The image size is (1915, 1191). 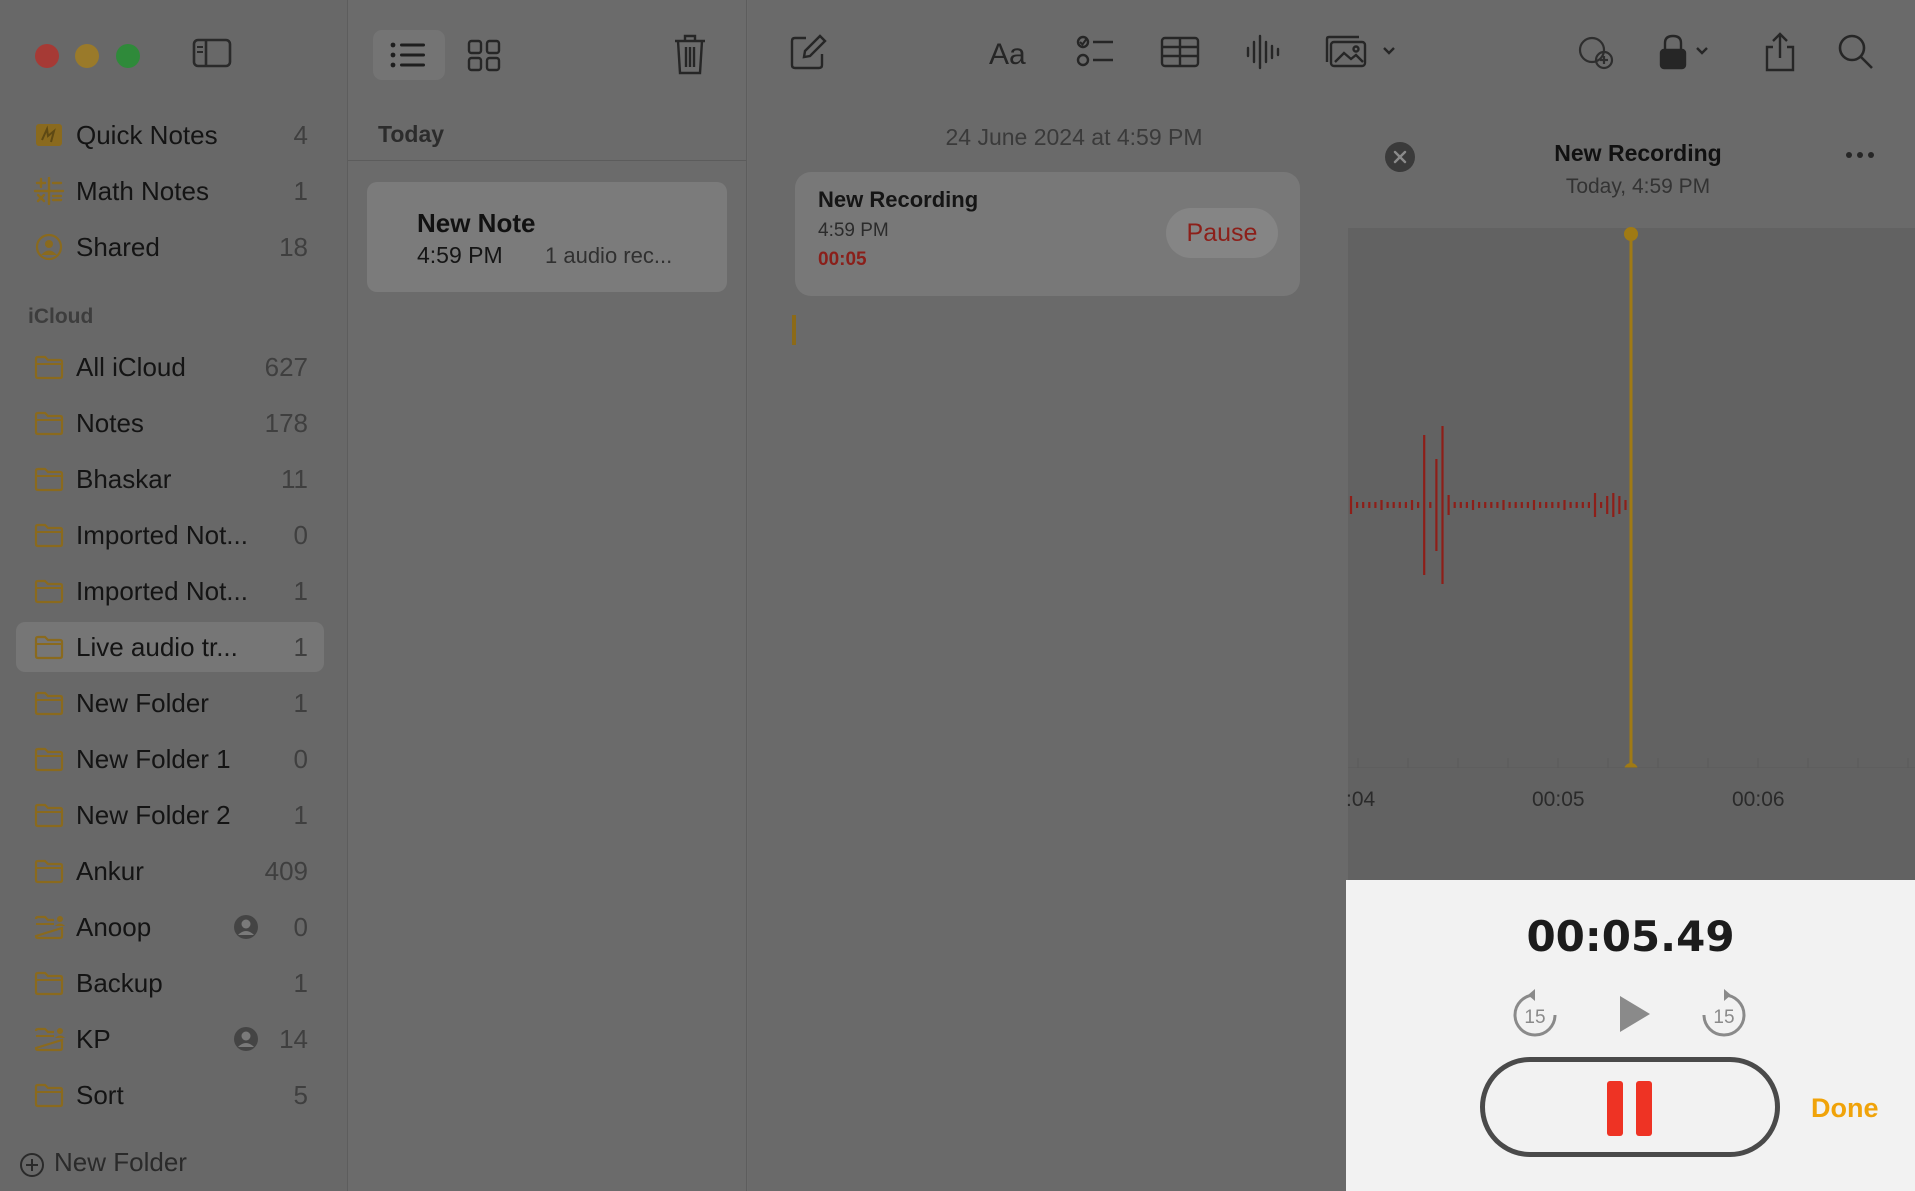 What do you see at coordinates (286, 423) in the screenshot?
I see `sidebar-item-count: 178` at bounding box center [286, 423].